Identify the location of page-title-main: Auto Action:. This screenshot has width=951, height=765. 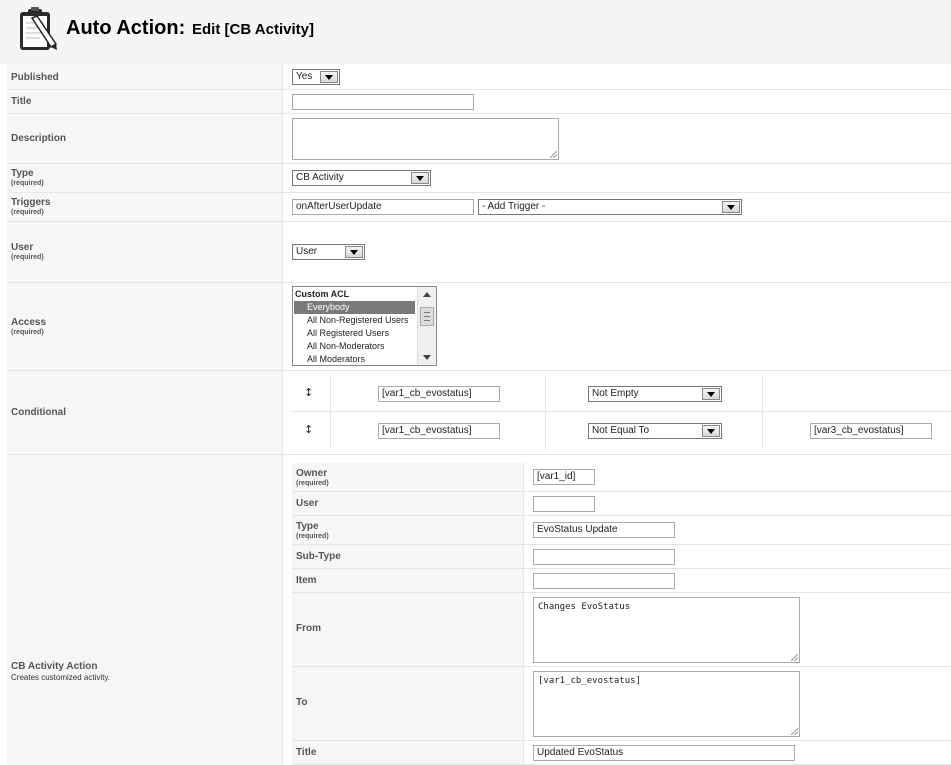
(126, 28).